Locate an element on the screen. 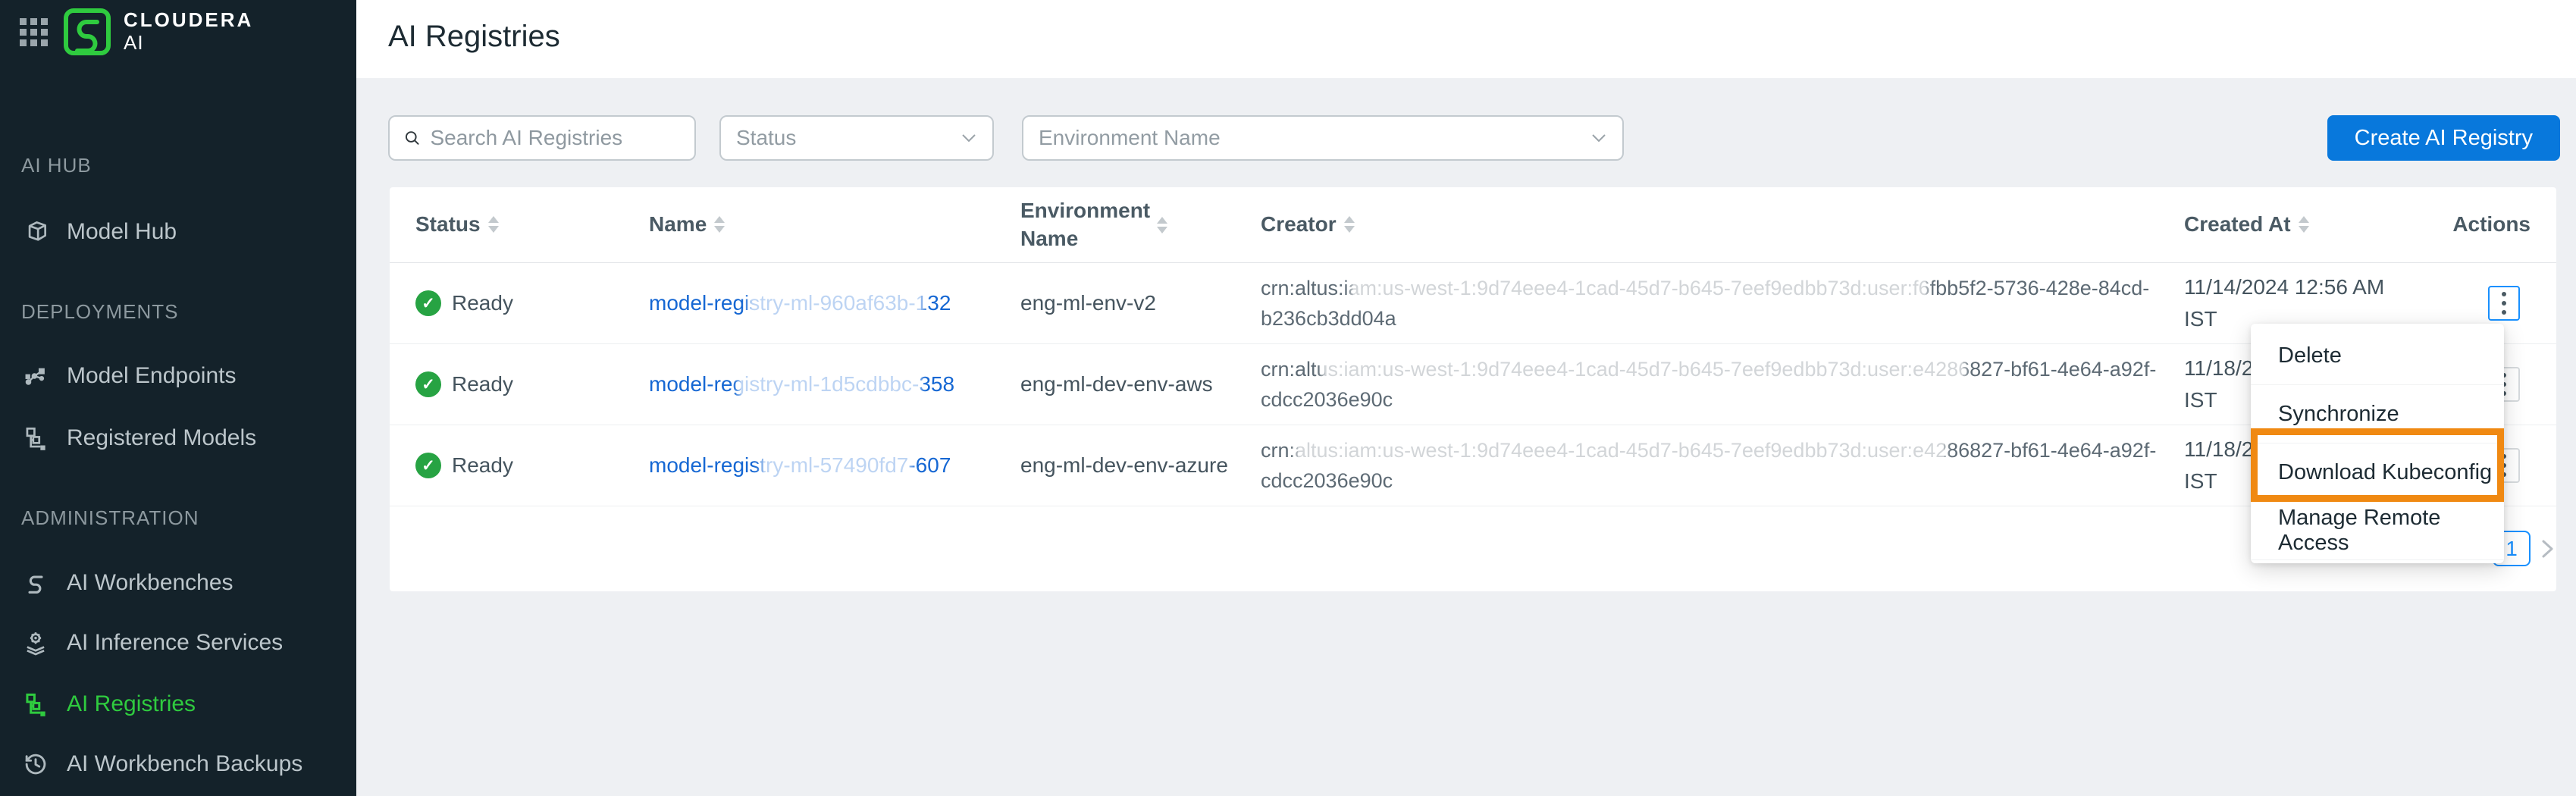 The height and width of the screenshot is (796, 2576). sidebar-section-administration: ADMINISTRATION is located at coordinates (110, 517).